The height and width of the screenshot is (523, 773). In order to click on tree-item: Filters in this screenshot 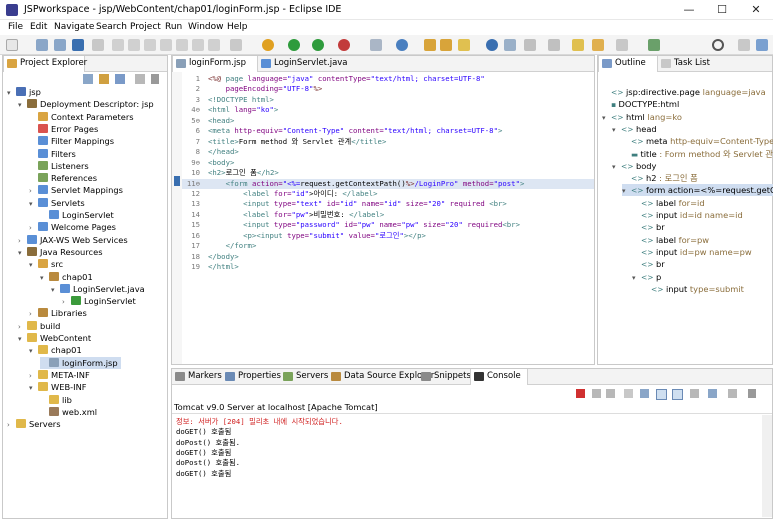, I will do `click(52, 154)`.